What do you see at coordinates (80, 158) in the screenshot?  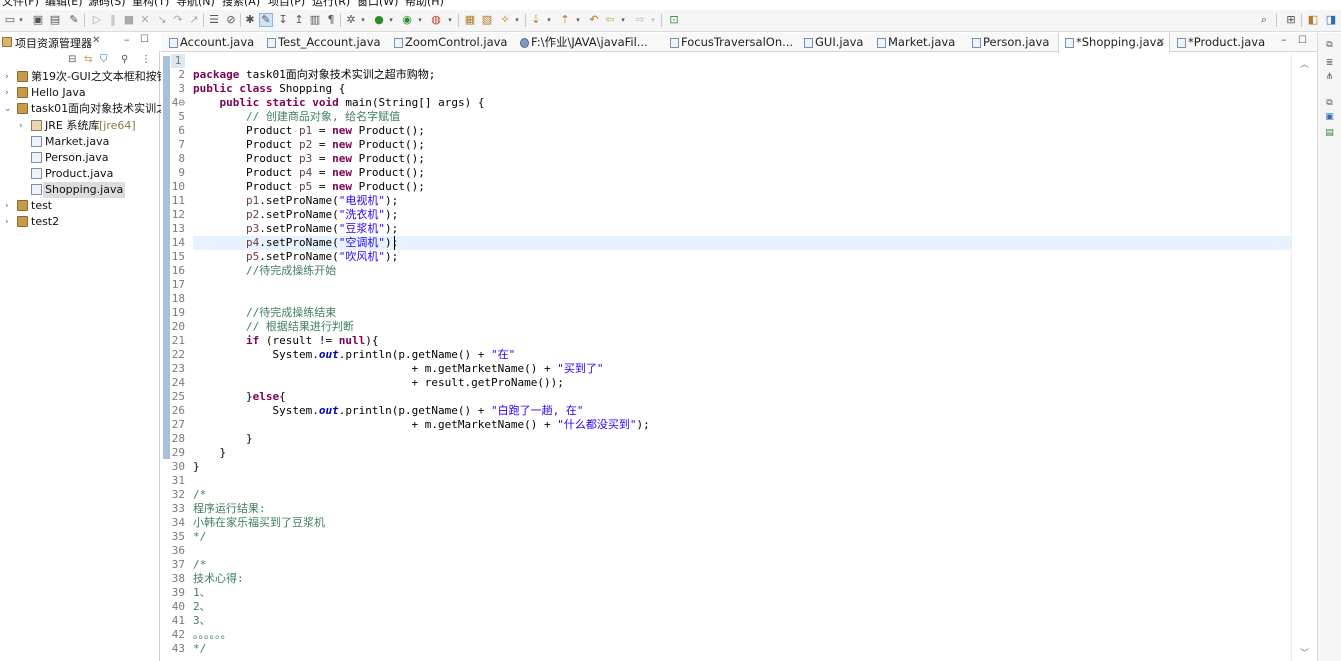 I see `tree-item-file: Person.java` at bounding box center [80, 158].